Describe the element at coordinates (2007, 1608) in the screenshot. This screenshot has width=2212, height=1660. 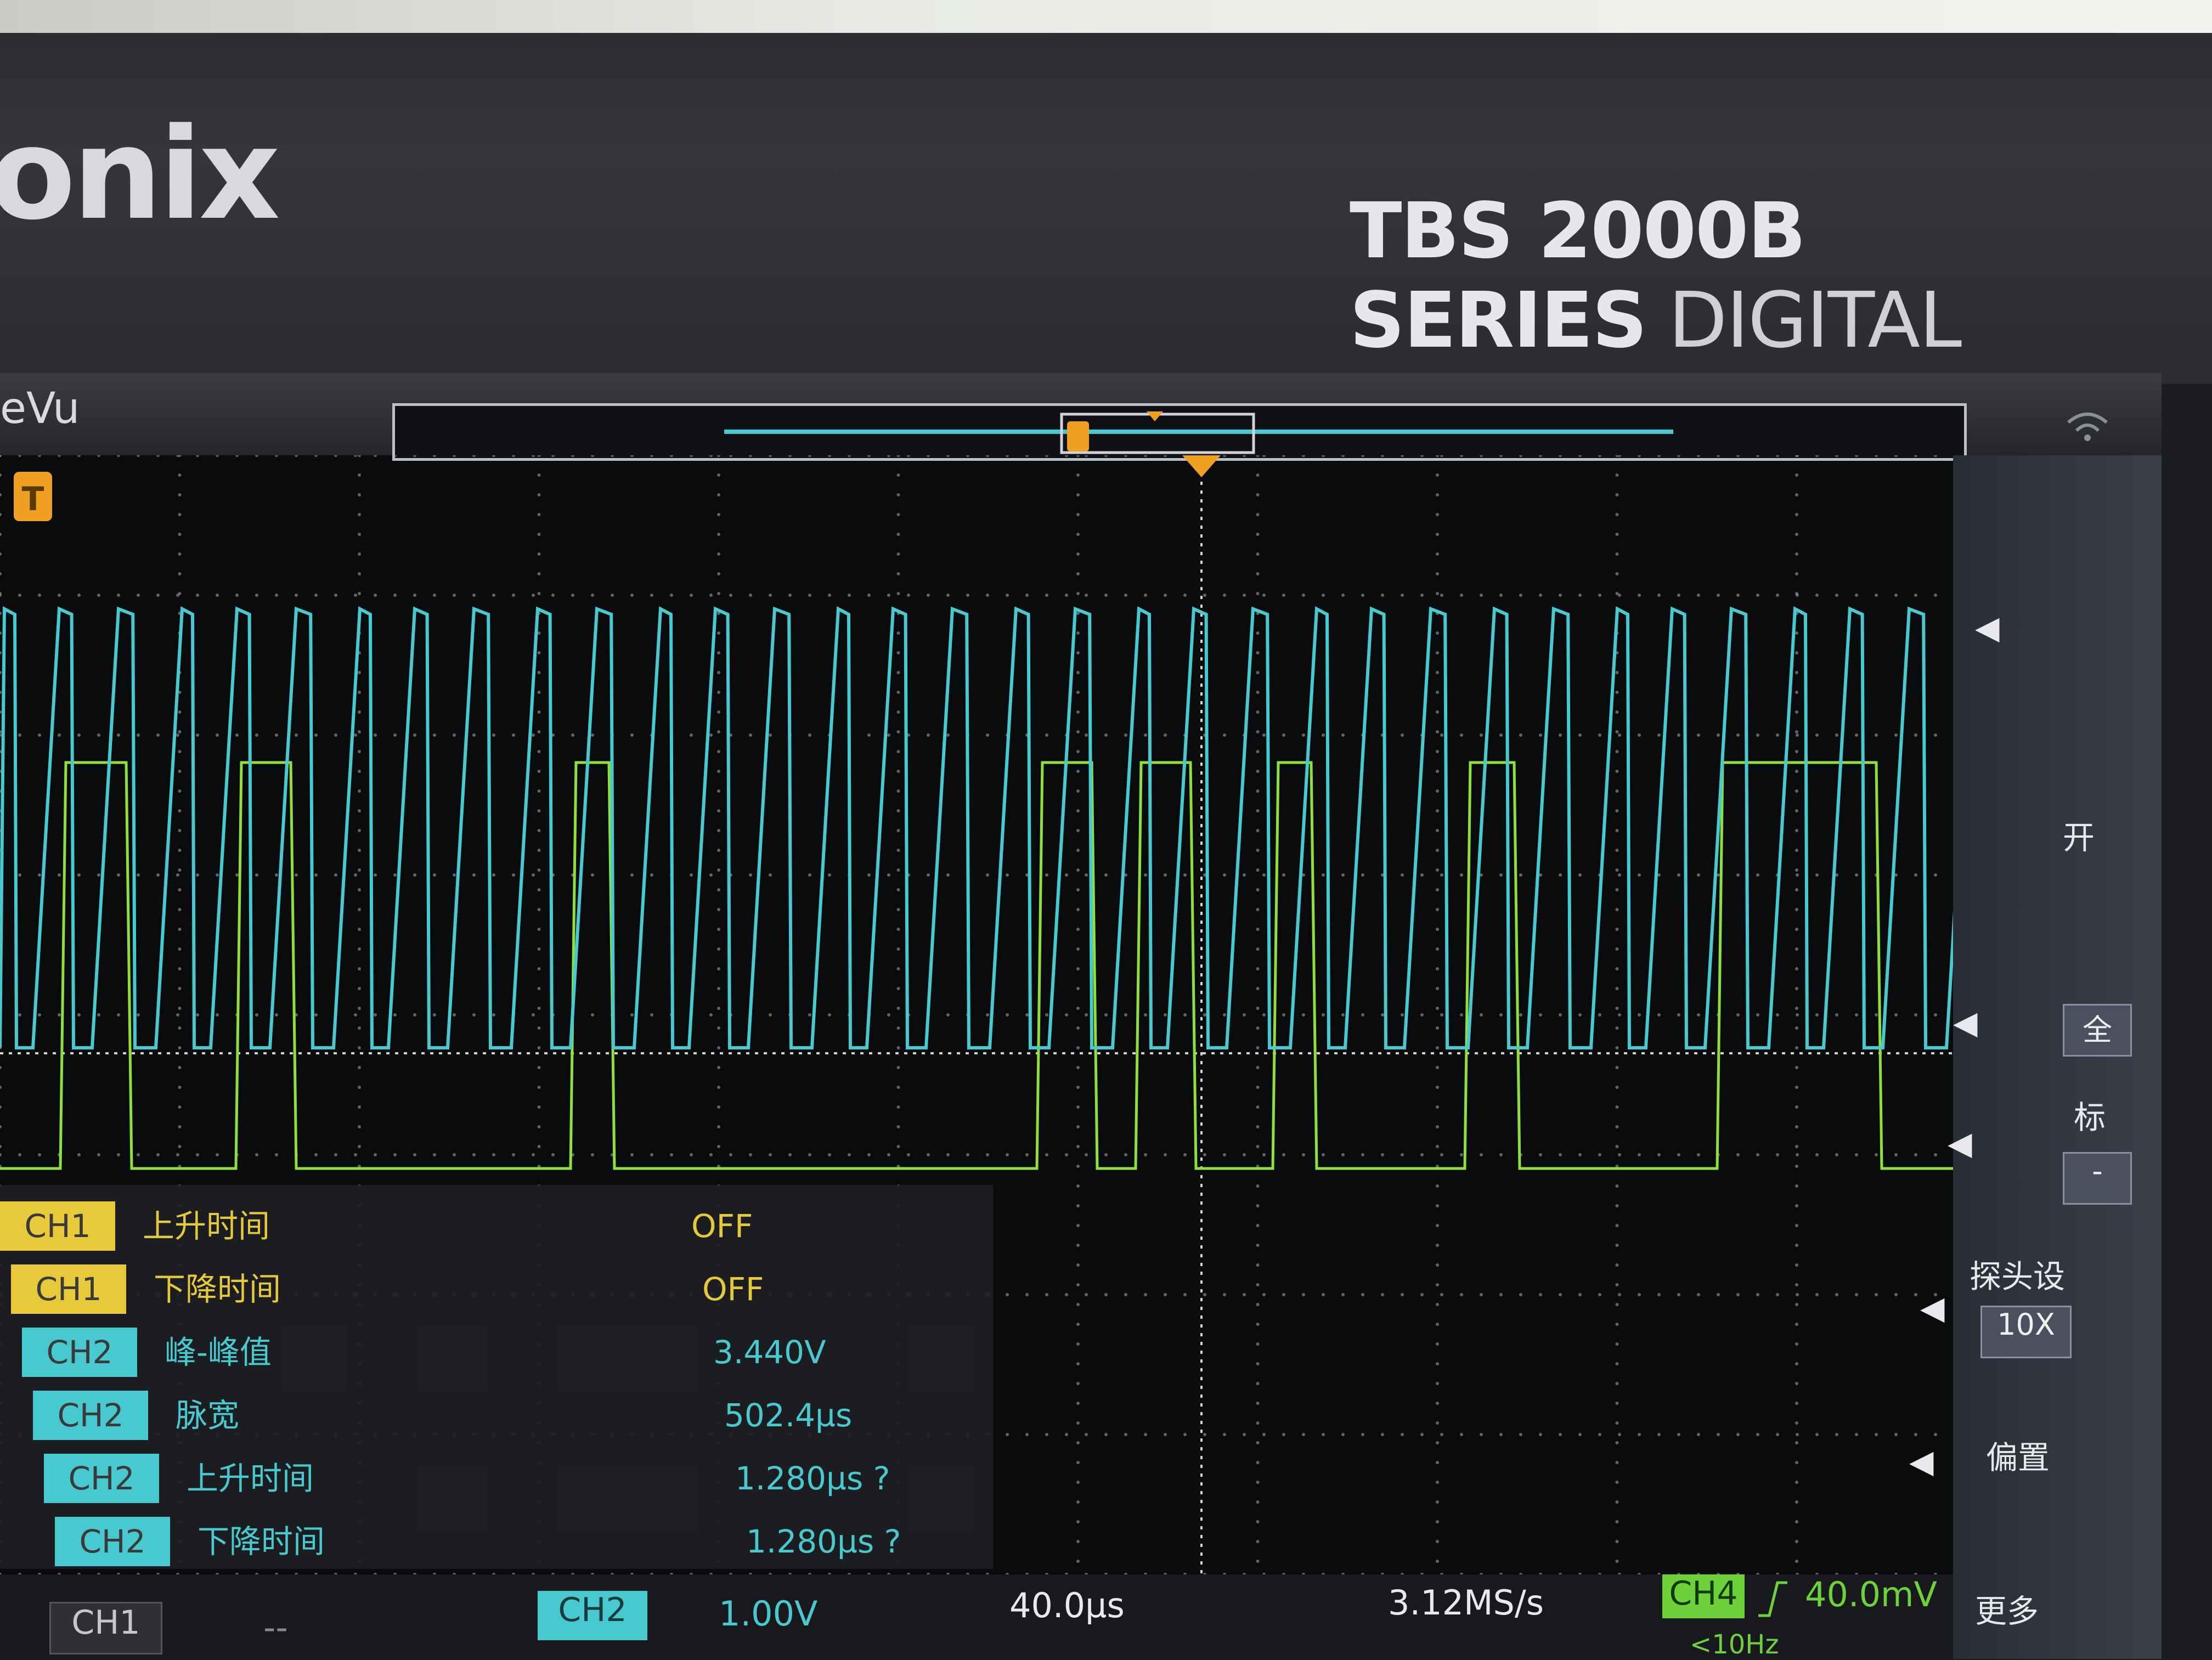
I see `more-button: 更多` at that location.